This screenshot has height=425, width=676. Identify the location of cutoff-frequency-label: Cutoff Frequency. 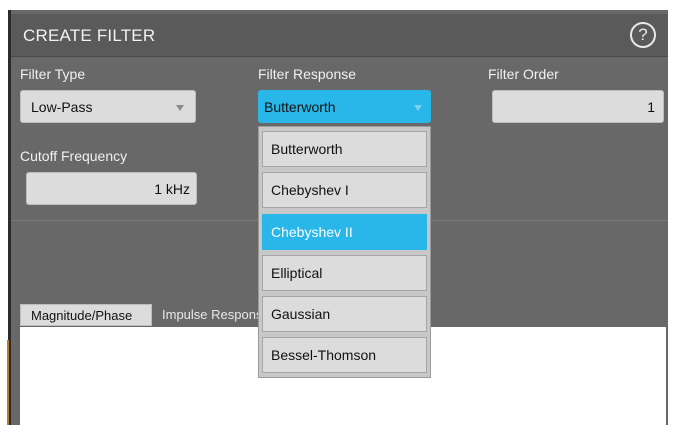
(74, 156).